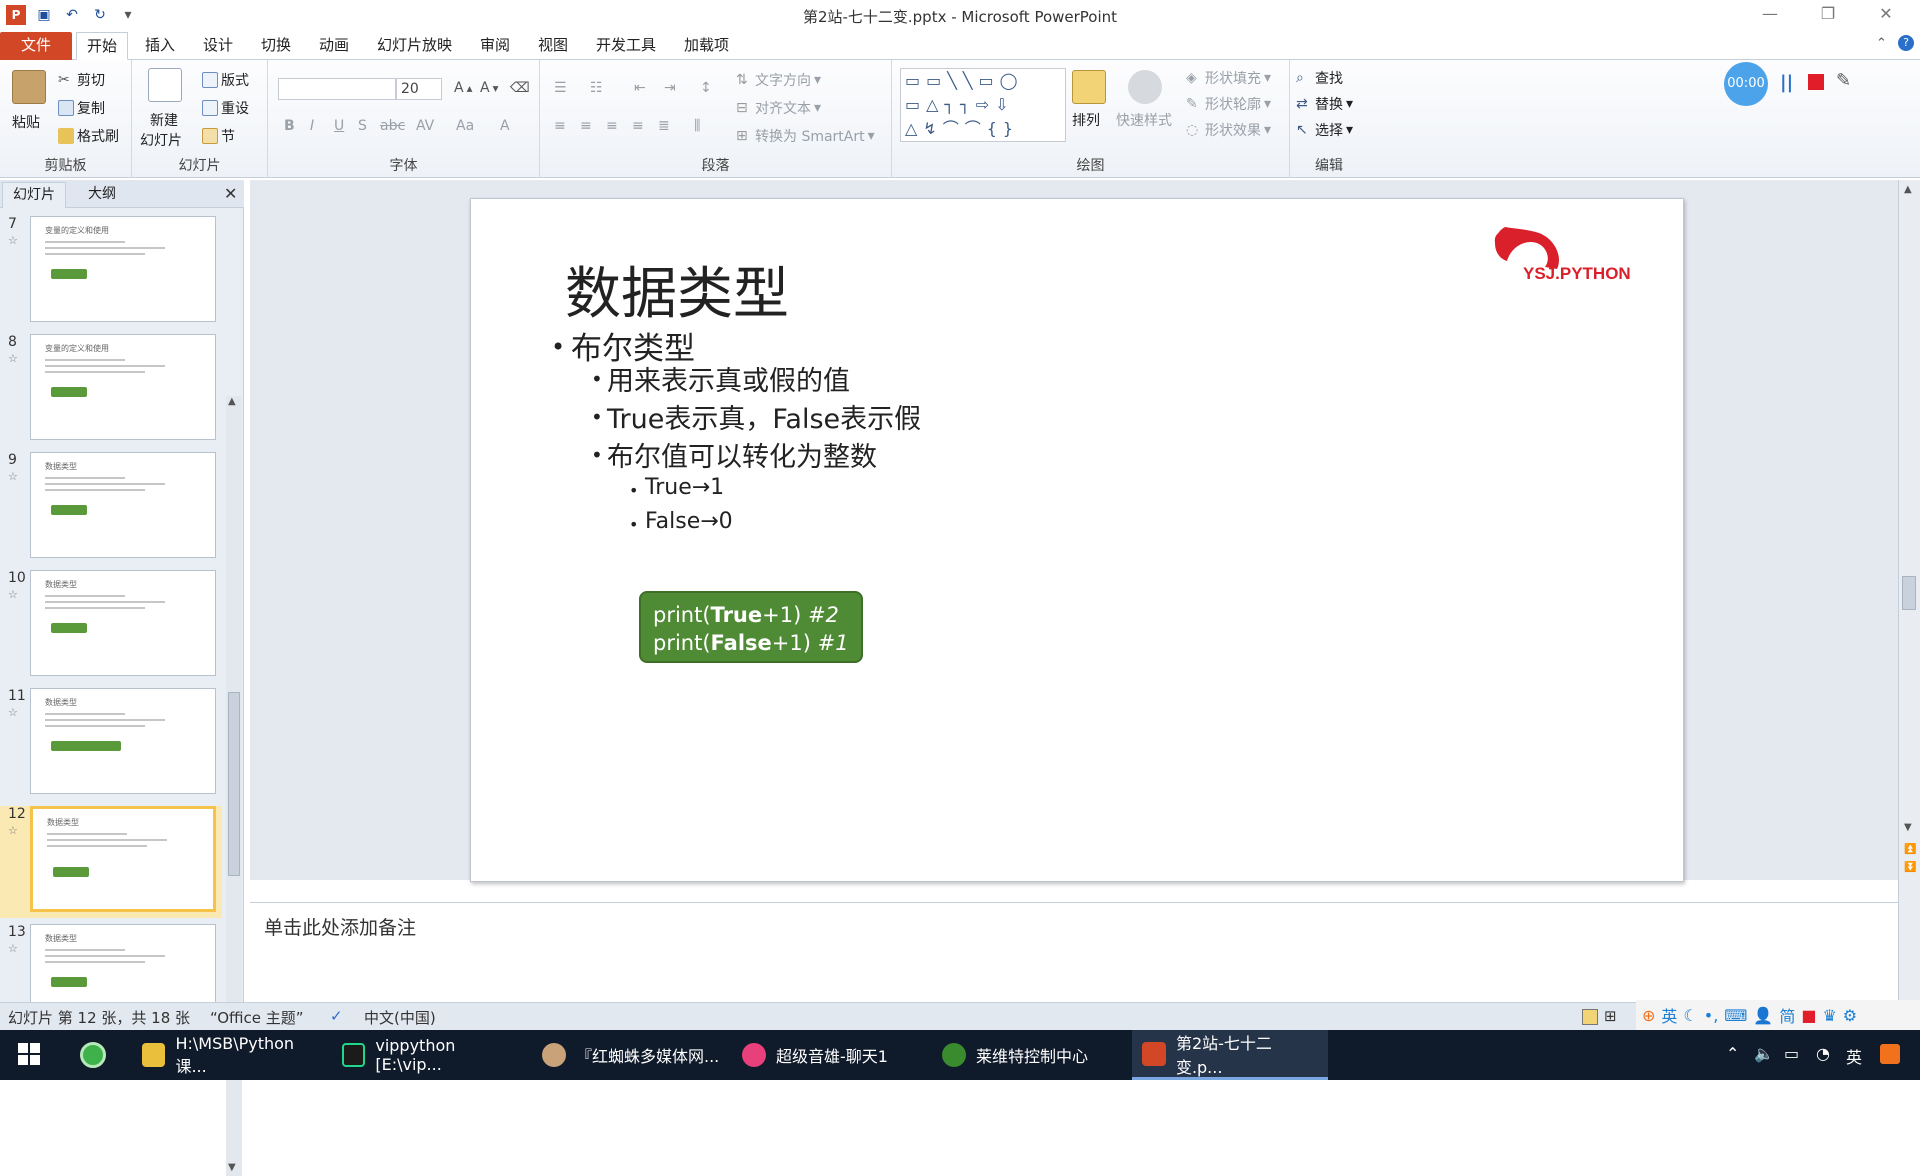  I want to click on strikethrough-icon: abc, so click(392, 126).